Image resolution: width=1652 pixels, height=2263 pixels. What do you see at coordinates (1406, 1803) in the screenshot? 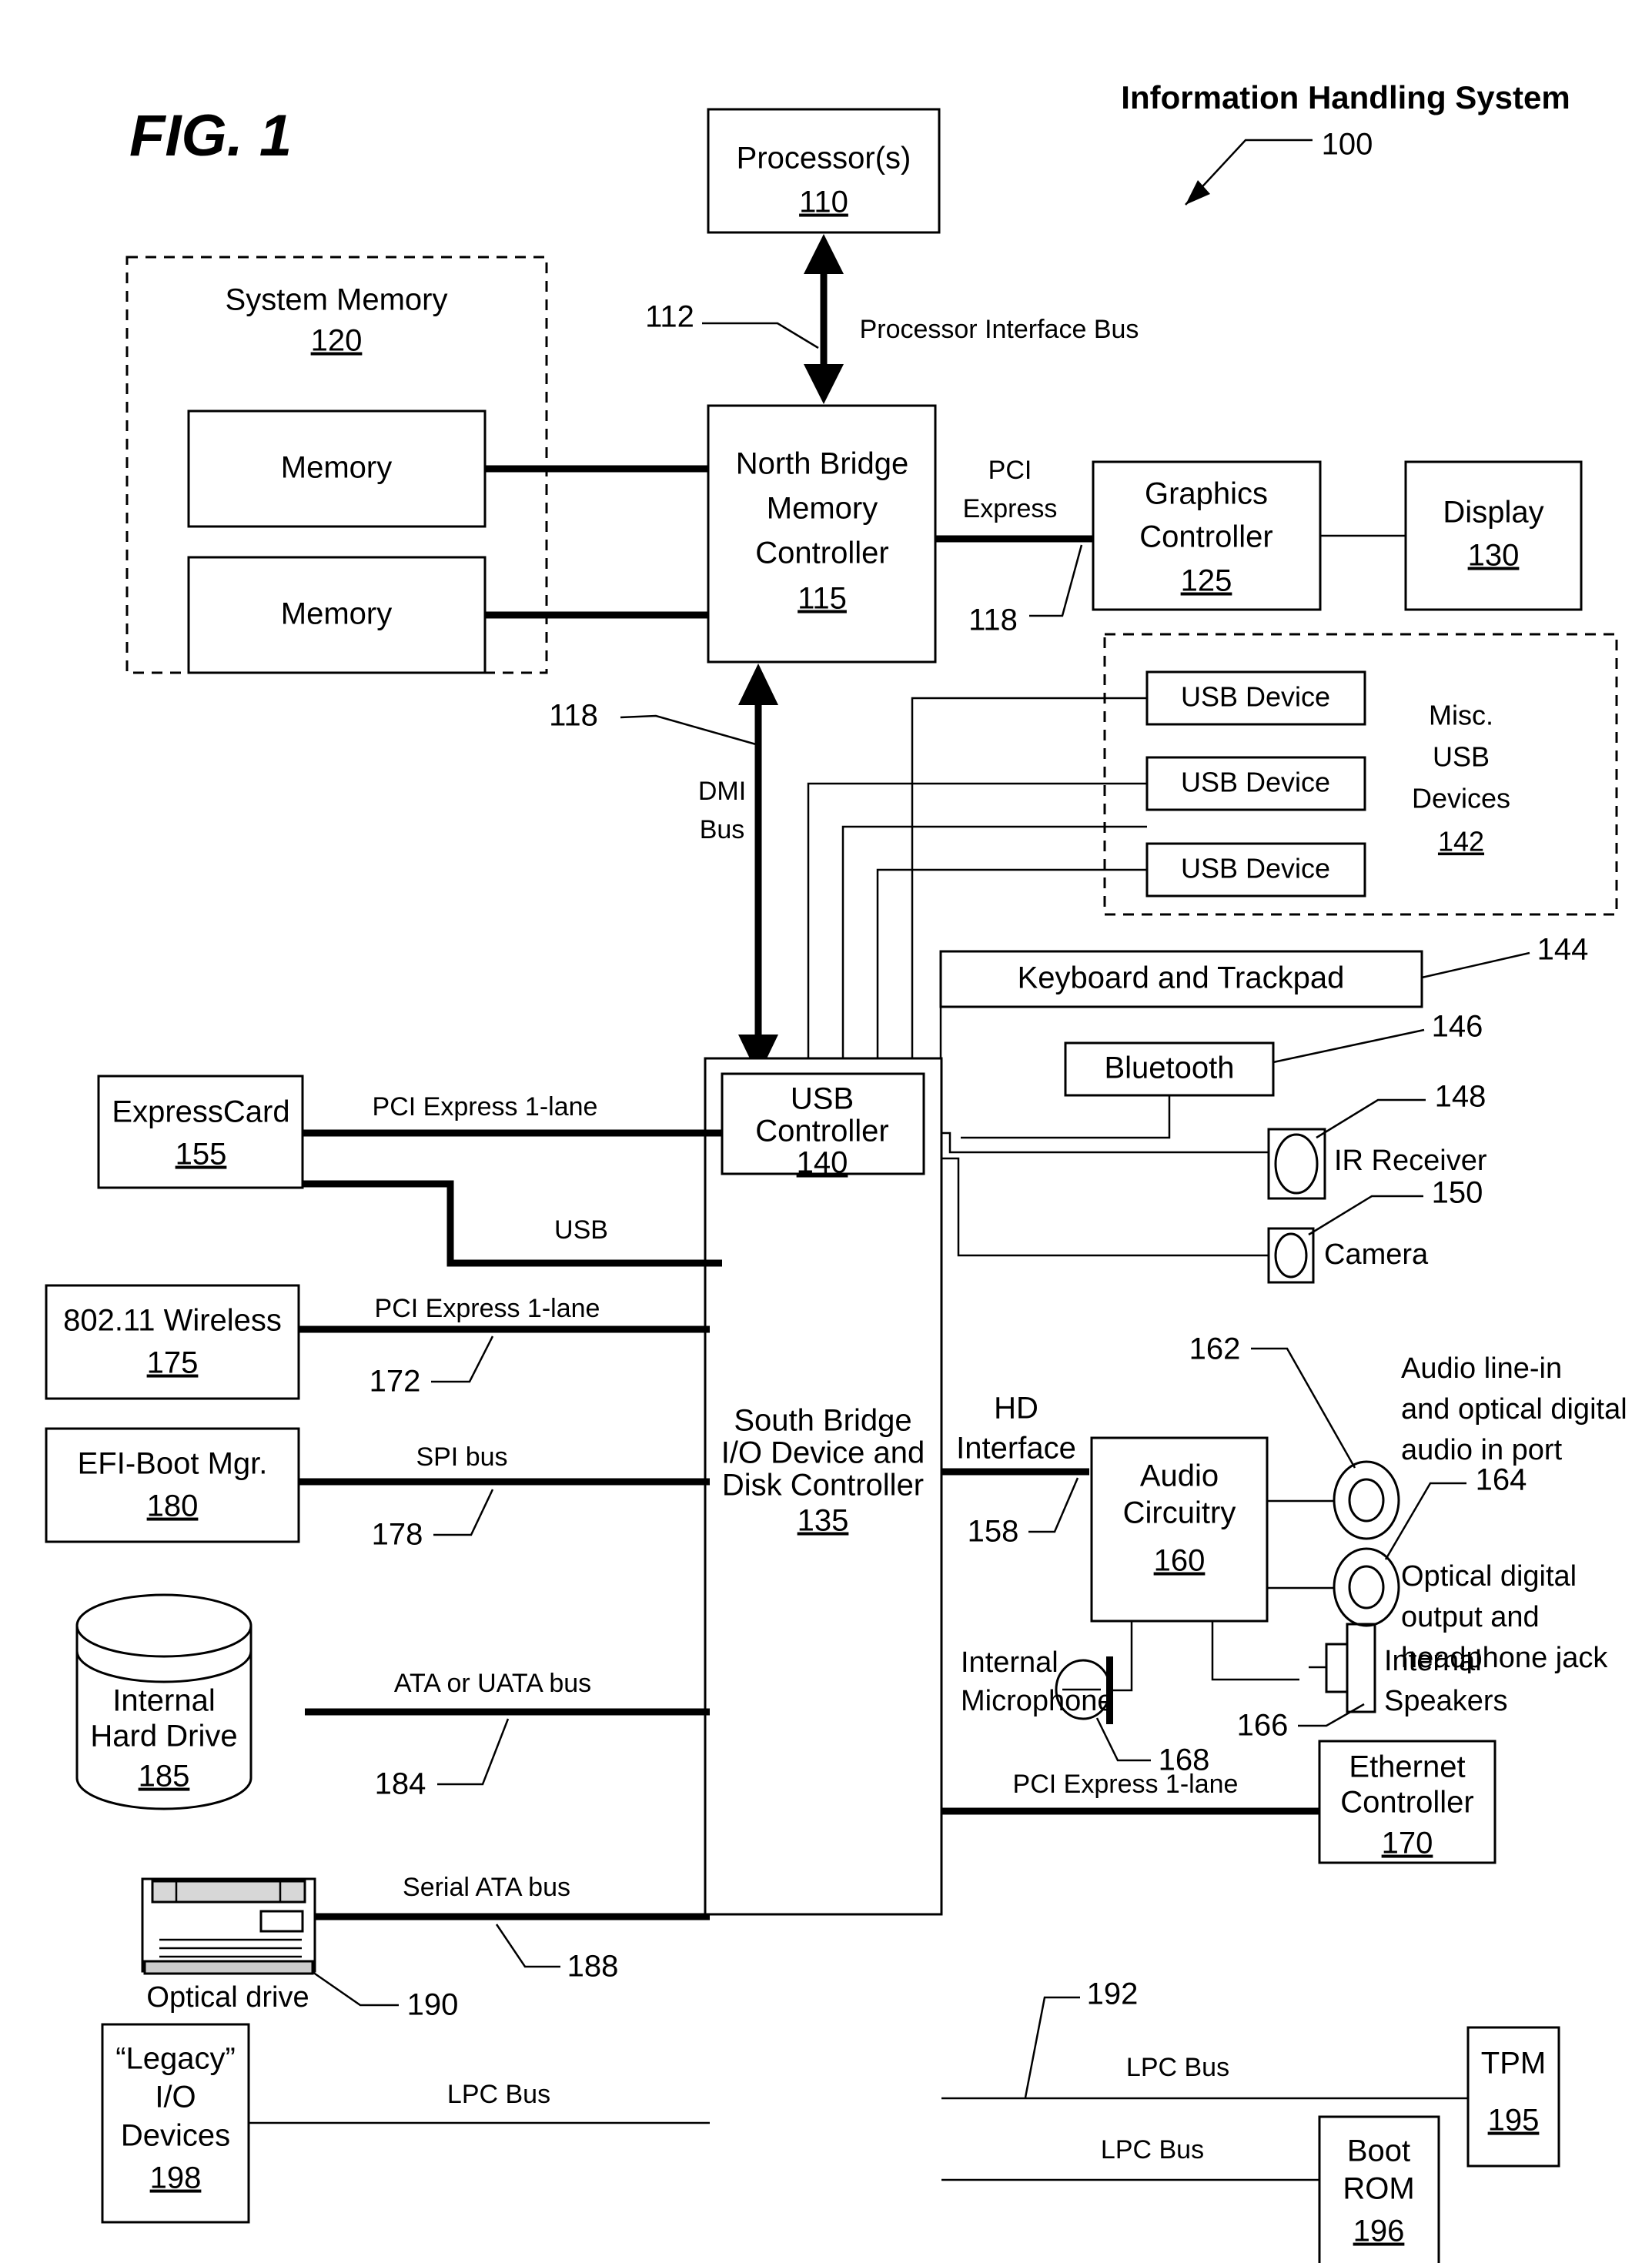
I see `ethernet-controller-label-line2: Controller` at bounding box center [1406, 1803].